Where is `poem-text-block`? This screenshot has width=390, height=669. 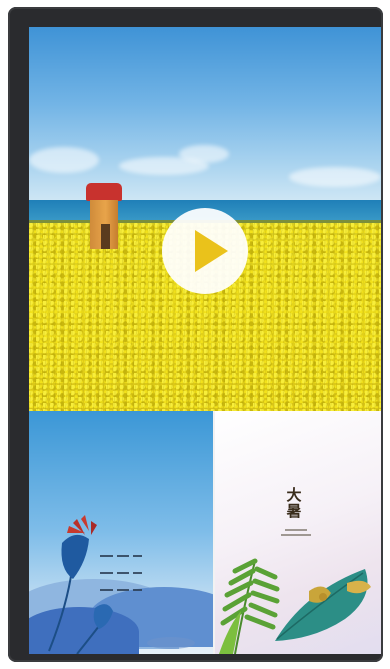
poem-text-block is located at coordinates (123, 576).